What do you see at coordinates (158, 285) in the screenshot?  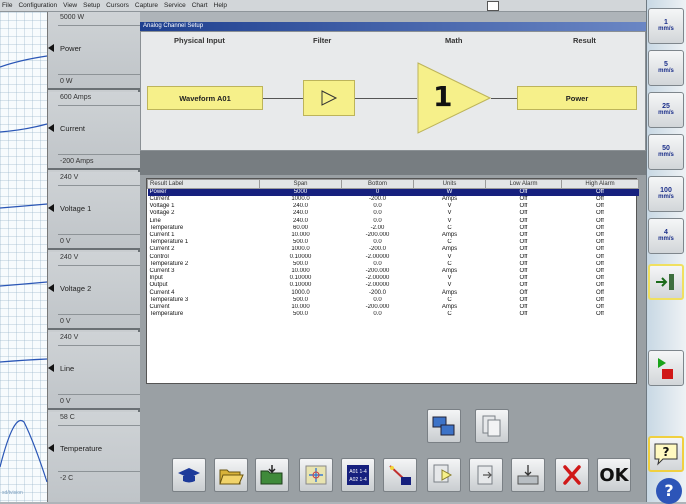 I see `cell-label: Output` at bounding box center [158, 285].